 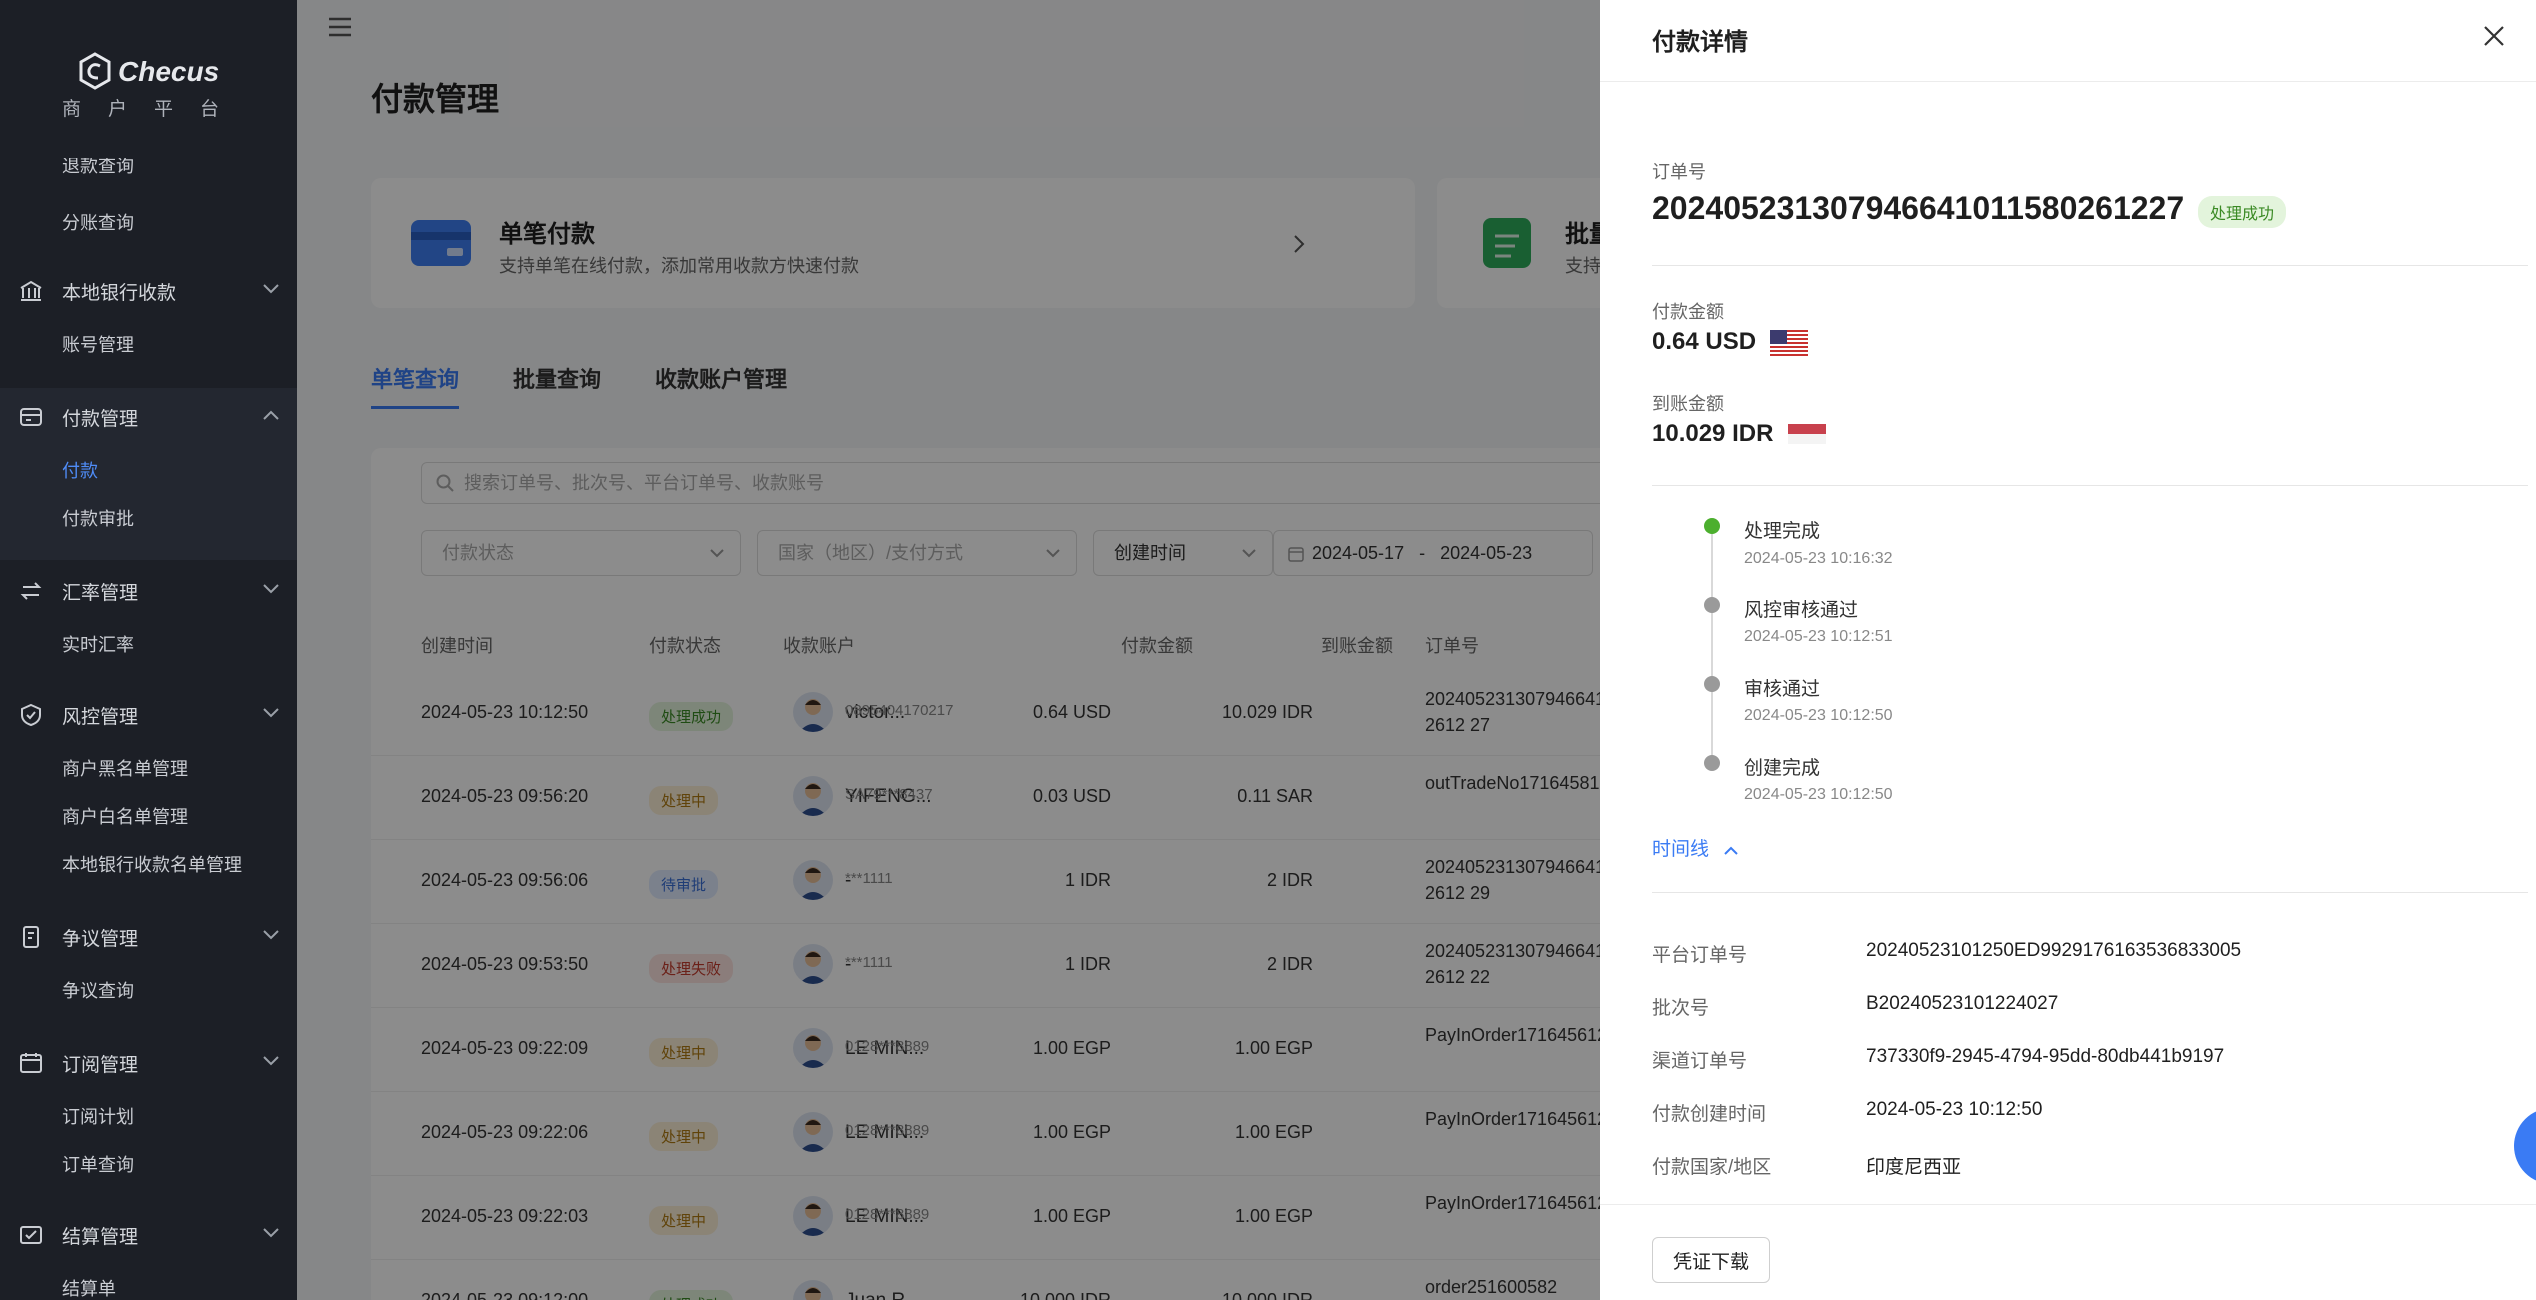 I want to click on sidebar-item-split-query: 分账查询, so click(x=148, y=222).